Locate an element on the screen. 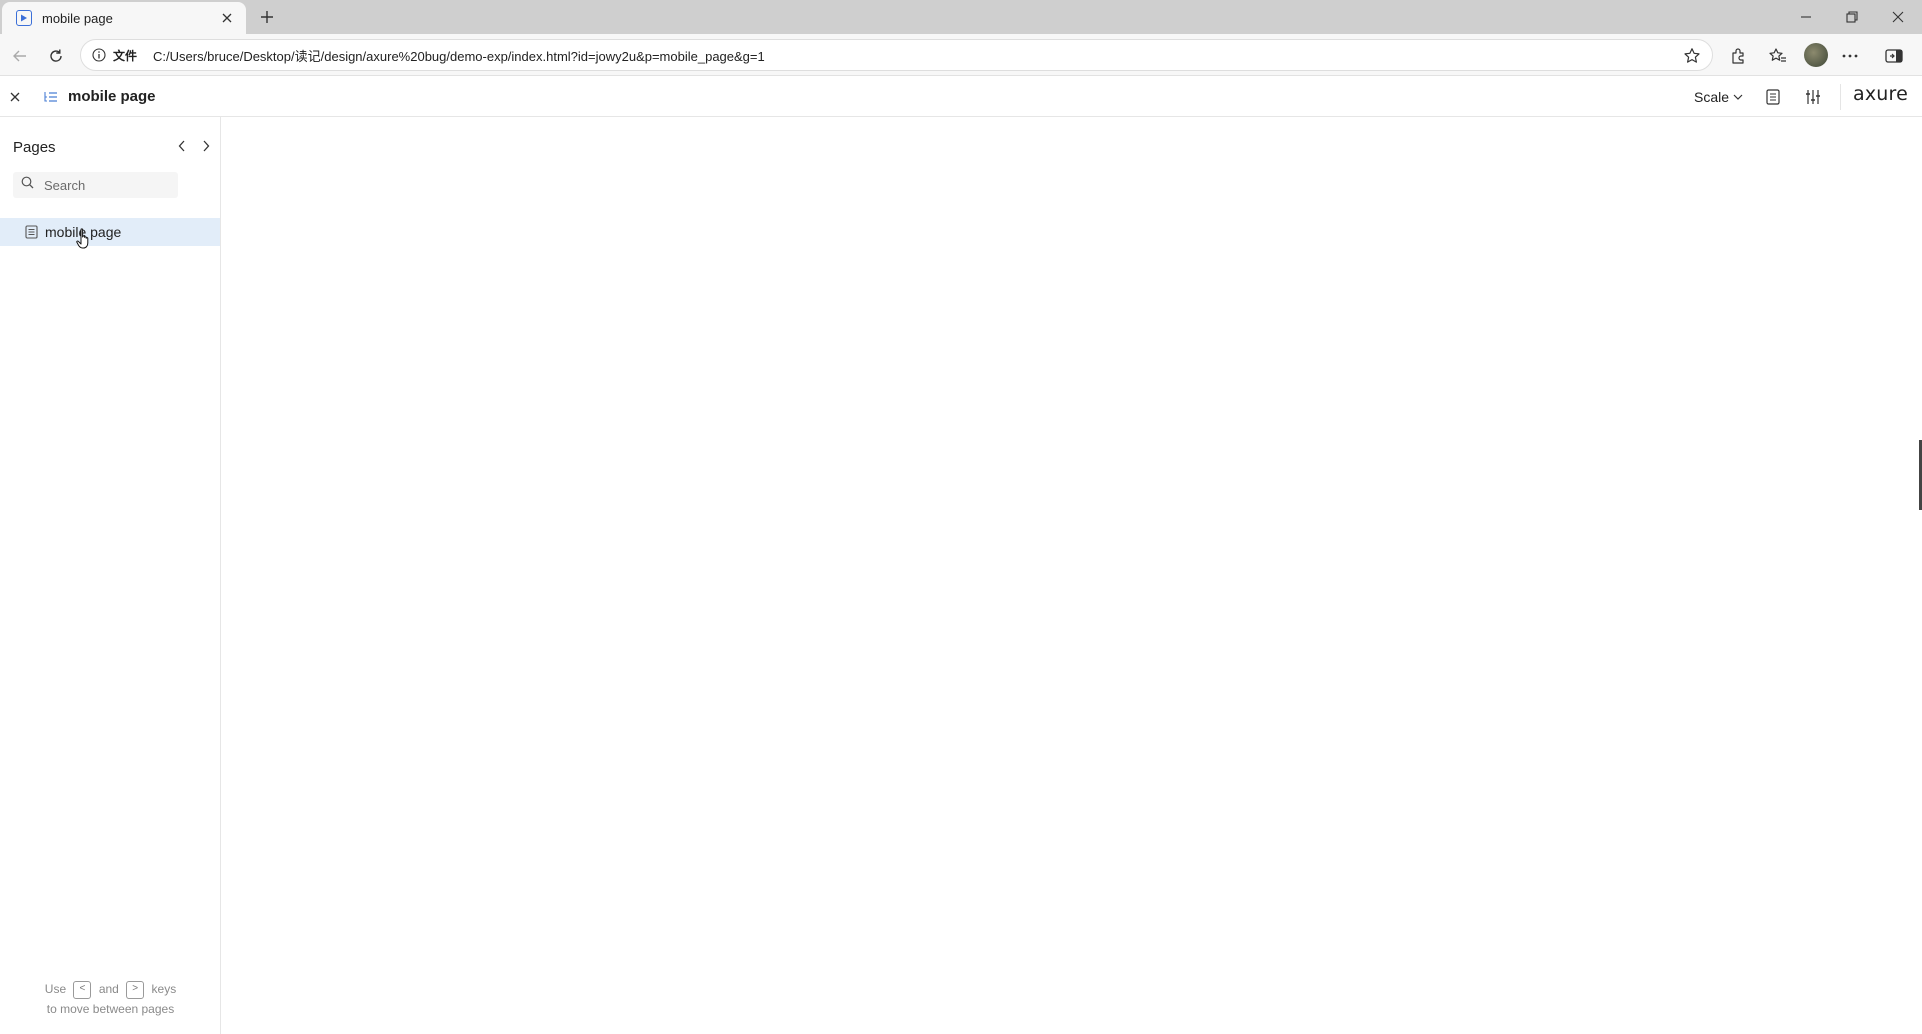 This screenshot has height=1034, width=1922. play-icon is located at coordinates (24, 18).